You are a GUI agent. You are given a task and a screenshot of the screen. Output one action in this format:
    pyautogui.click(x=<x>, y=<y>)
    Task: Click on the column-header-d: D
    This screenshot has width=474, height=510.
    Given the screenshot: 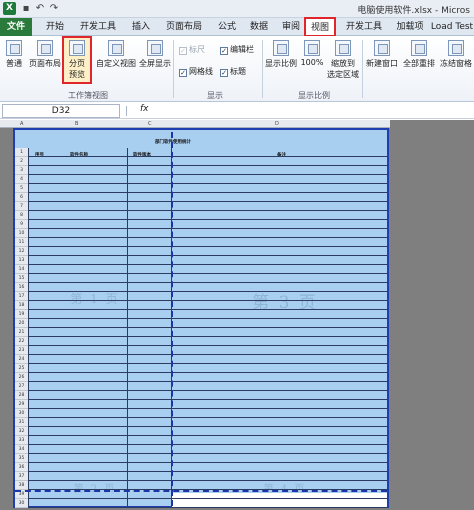 What is the action you would take?
    pyautogui.click(x=277, y=124)
    